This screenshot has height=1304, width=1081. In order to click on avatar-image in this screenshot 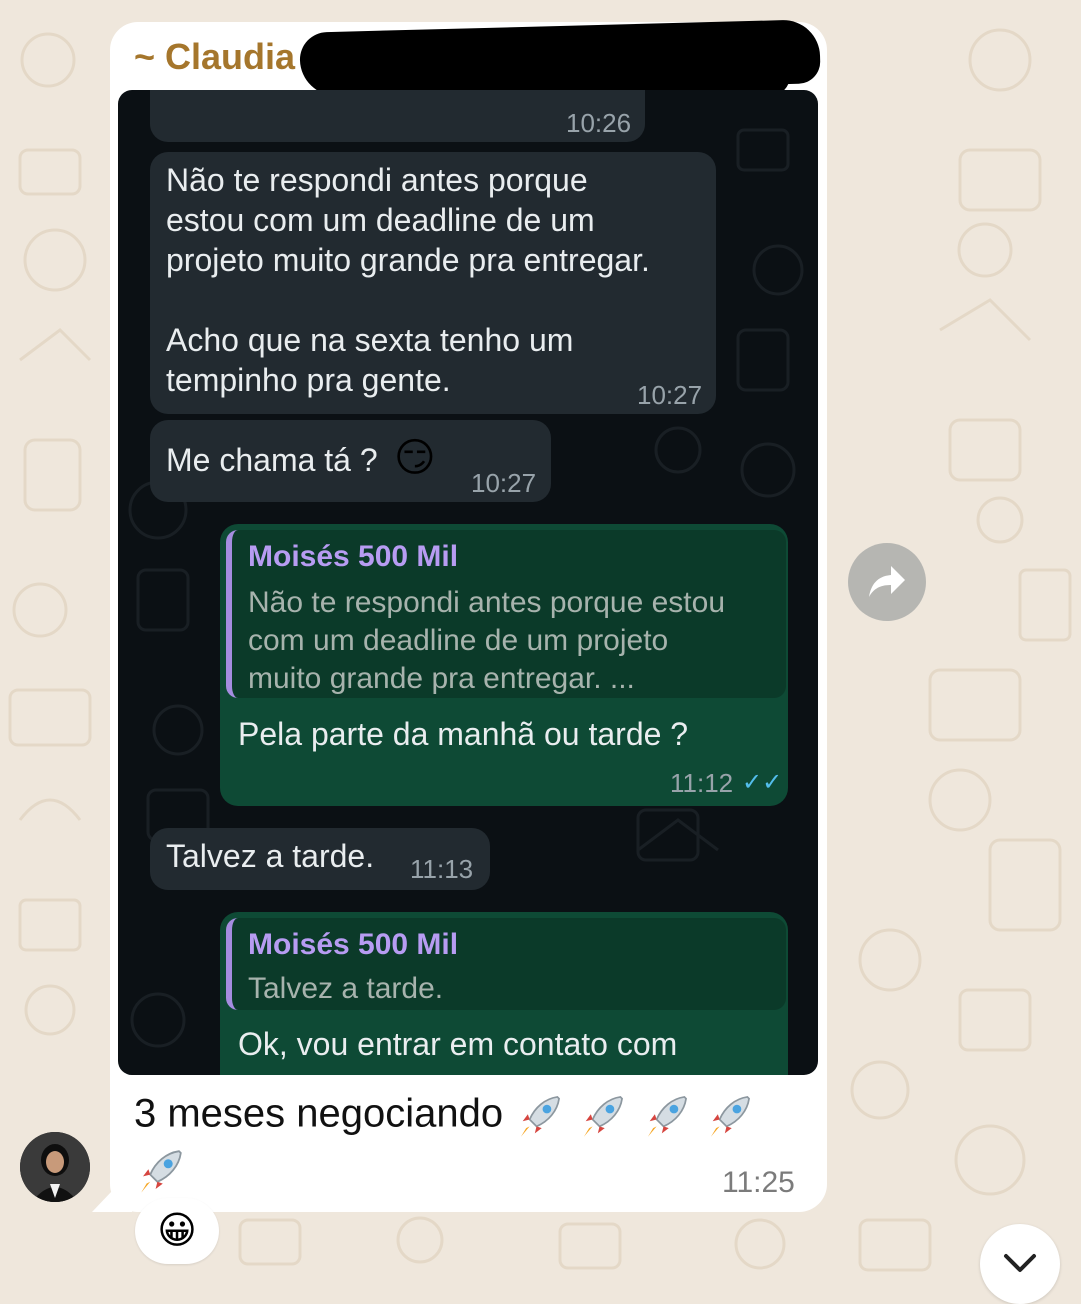, I will do `click(55, 1167)`.